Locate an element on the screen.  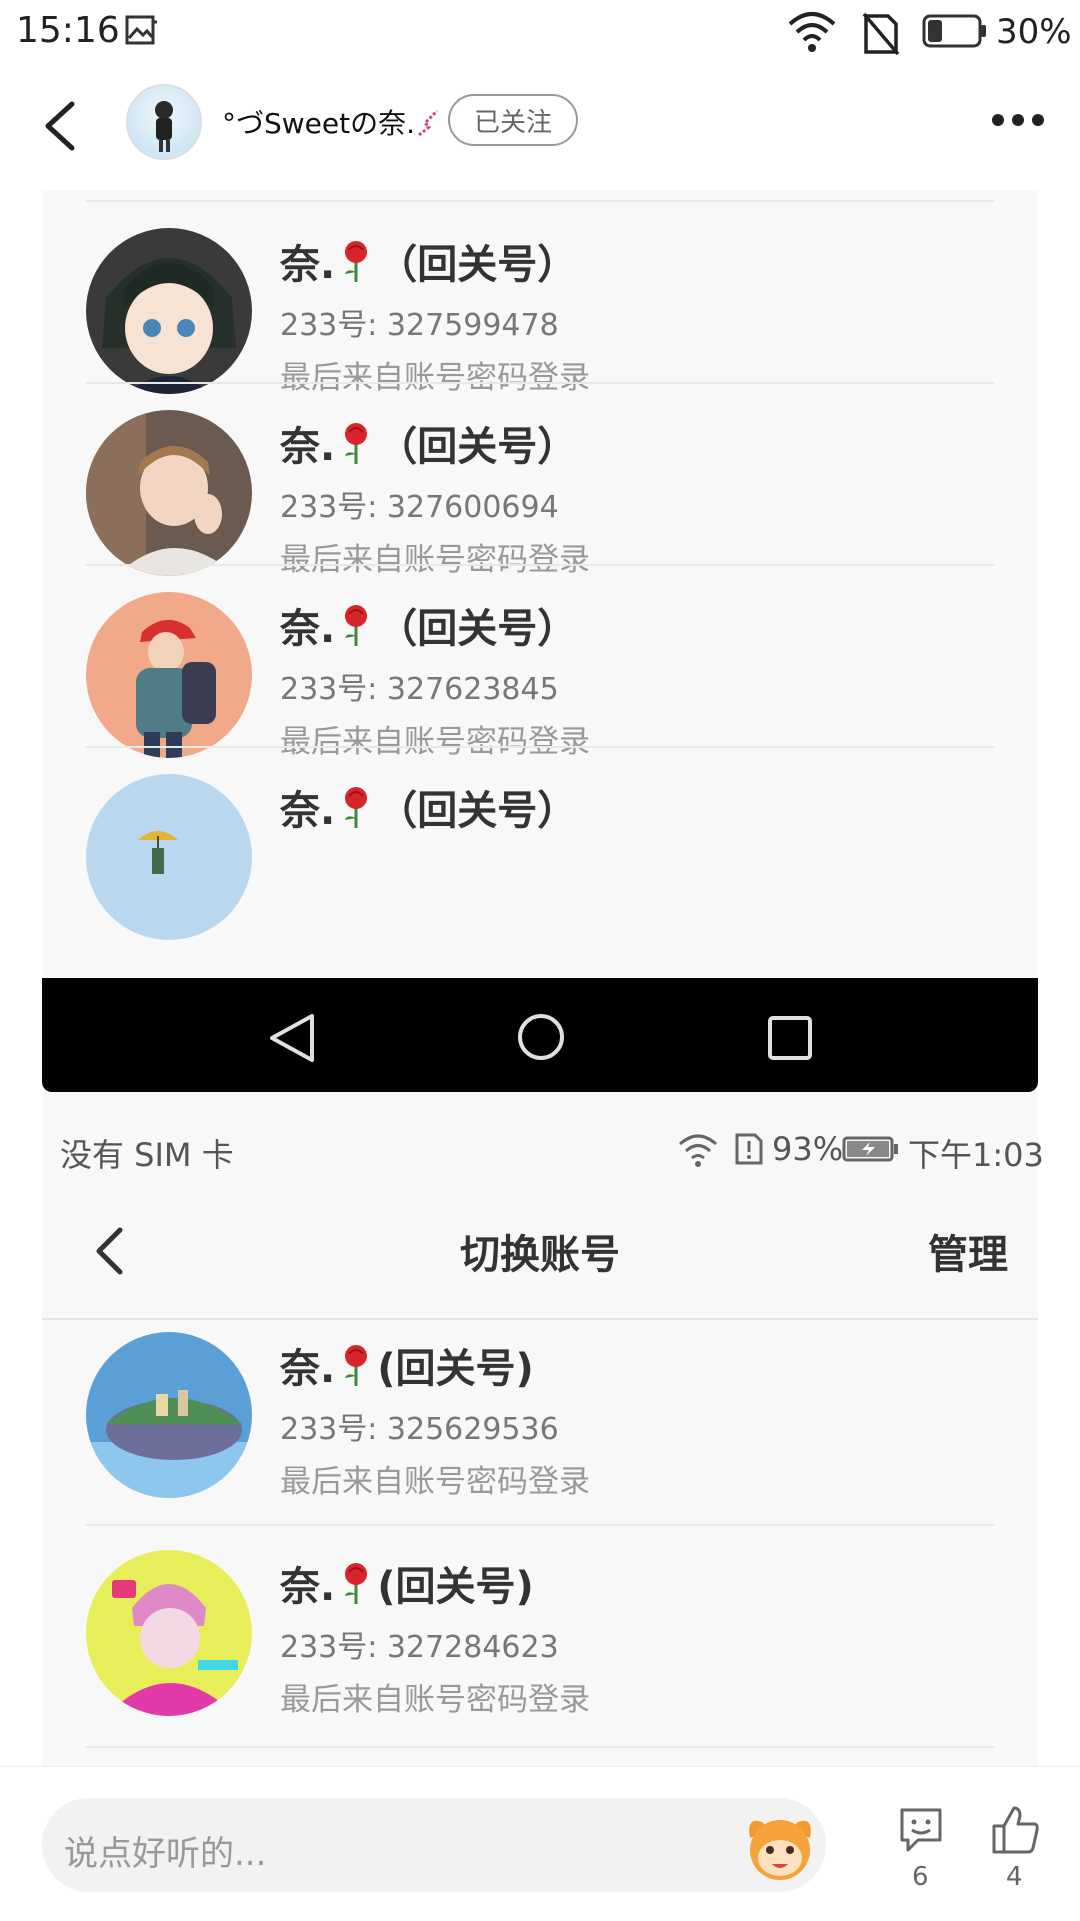
no-sim-icon is located at coordinates (881, 34).